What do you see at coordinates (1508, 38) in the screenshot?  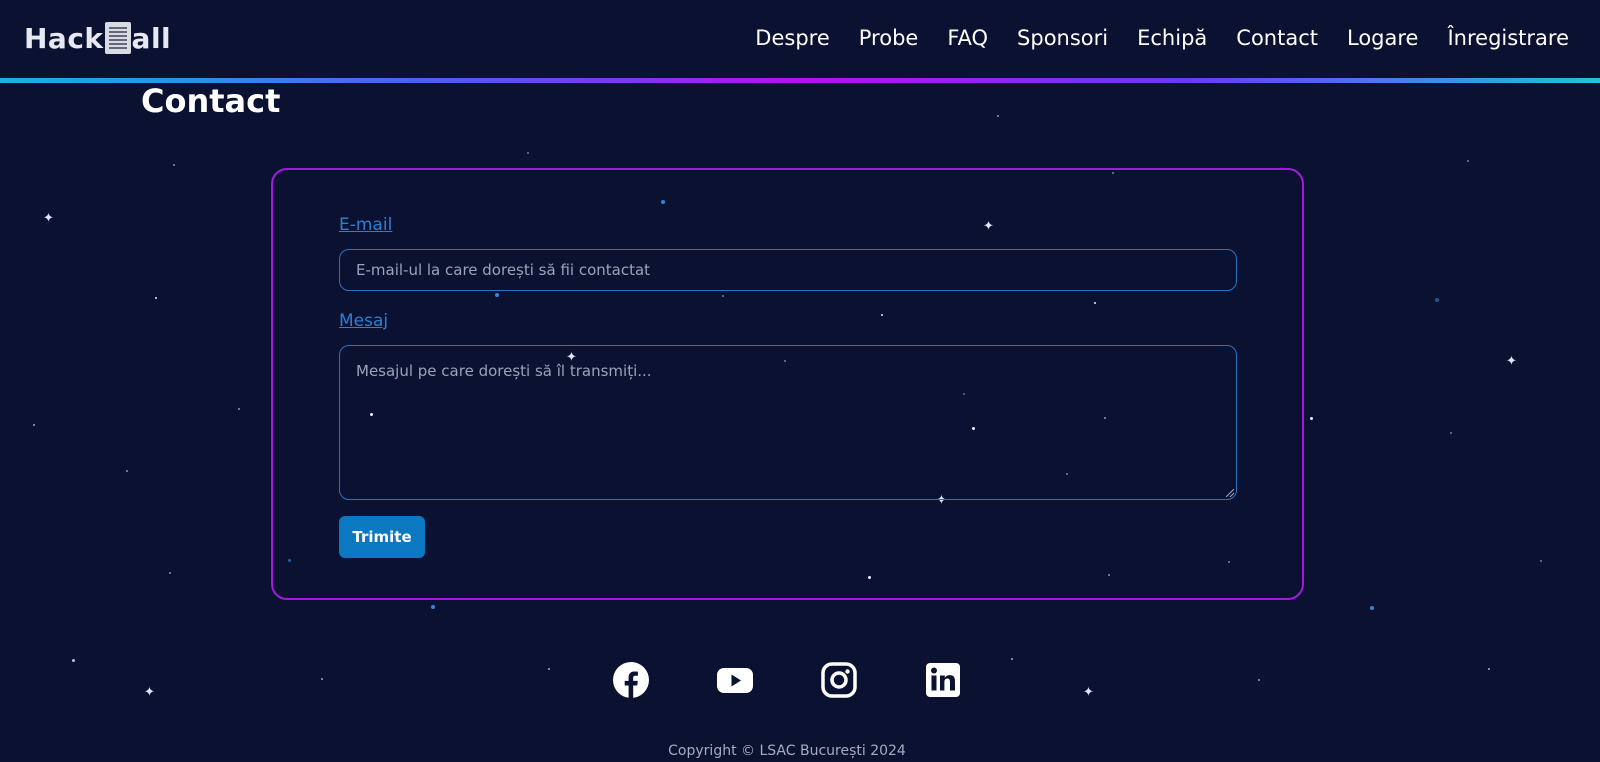 I see `nav-item-inregistrare: Înregistrare` at bounding box center [1508, 38].